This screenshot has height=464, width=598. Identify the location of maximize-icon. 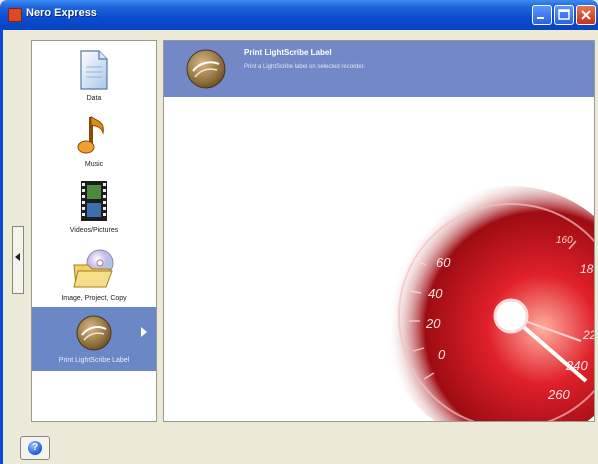
(564, 14).